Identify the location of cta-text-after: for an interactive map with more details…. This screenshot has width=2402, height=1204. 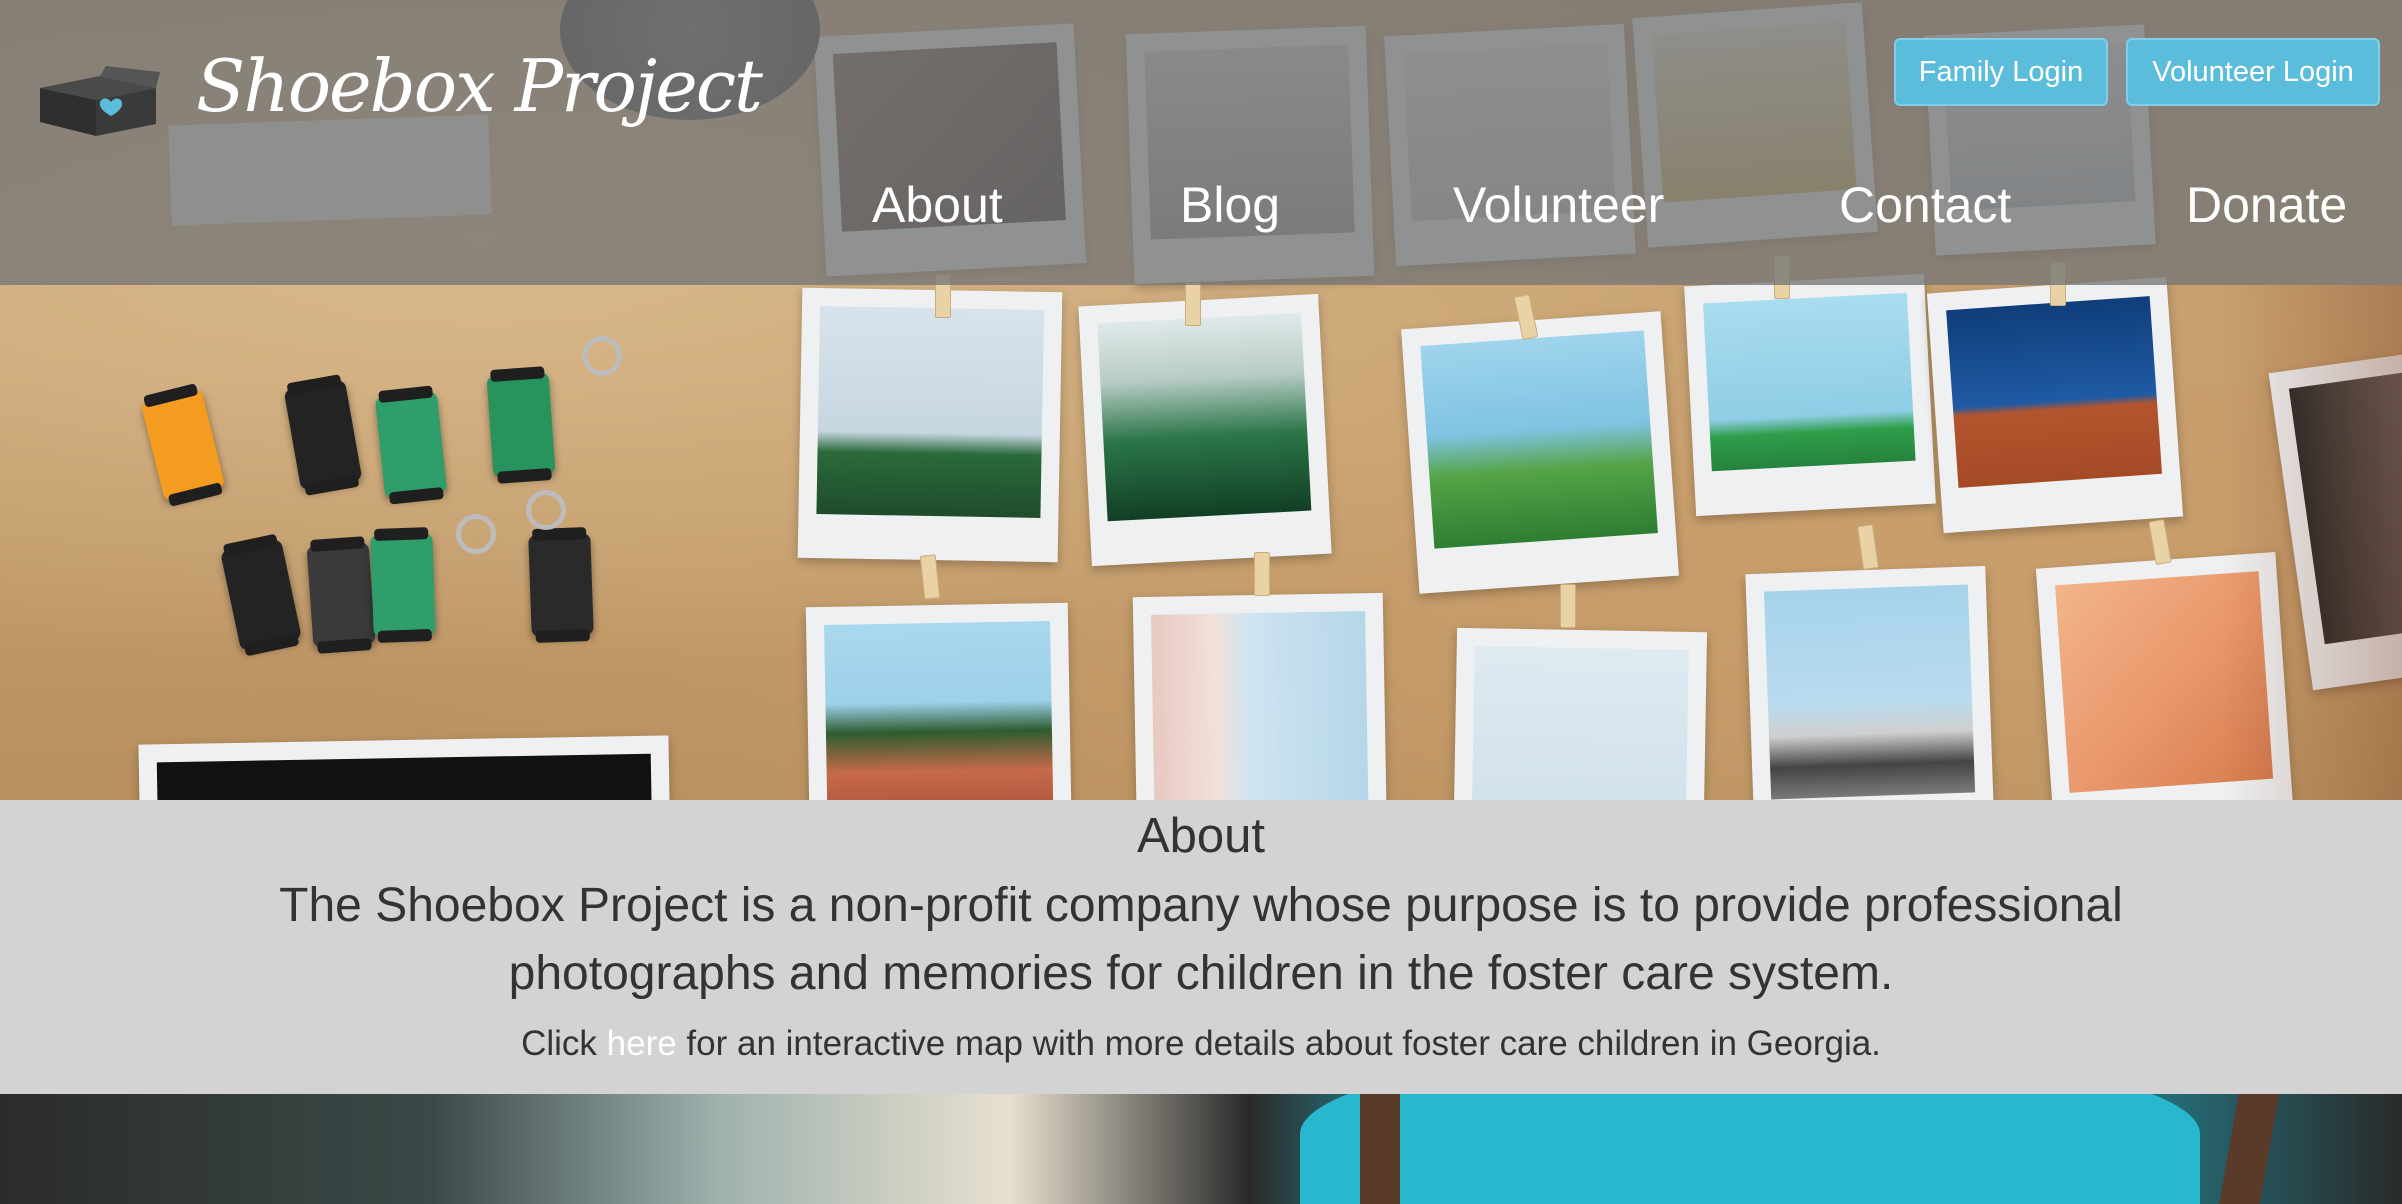
(1278, 1043).